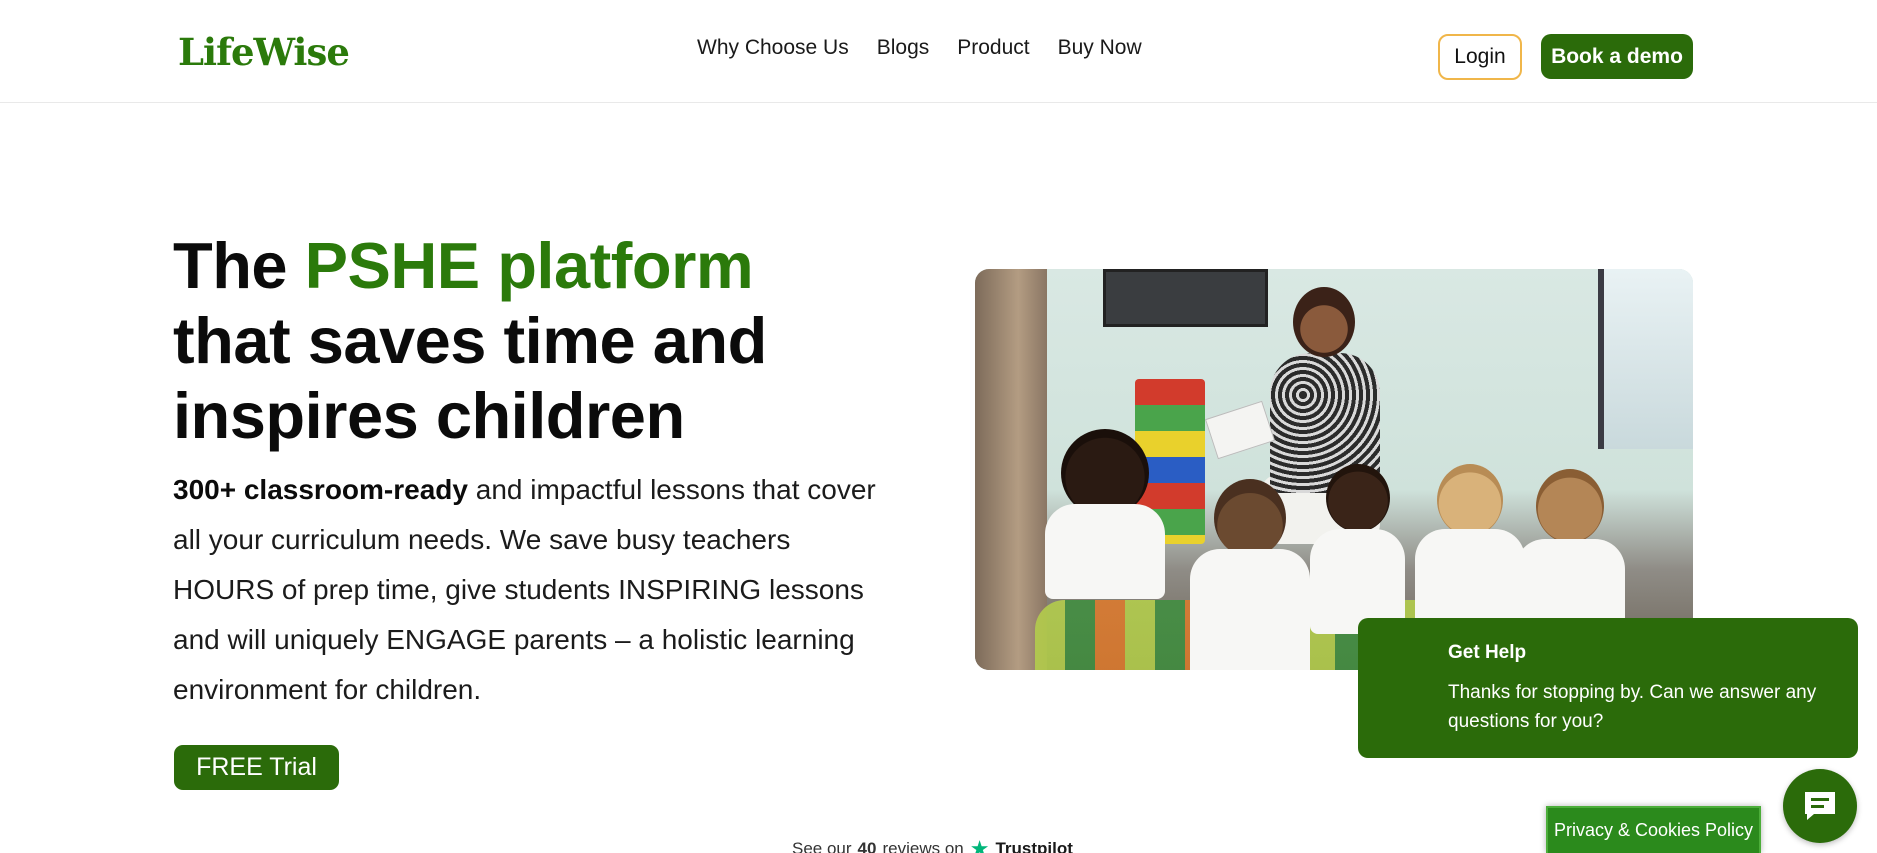  I want to click on image-tv, so click(1185, 298).